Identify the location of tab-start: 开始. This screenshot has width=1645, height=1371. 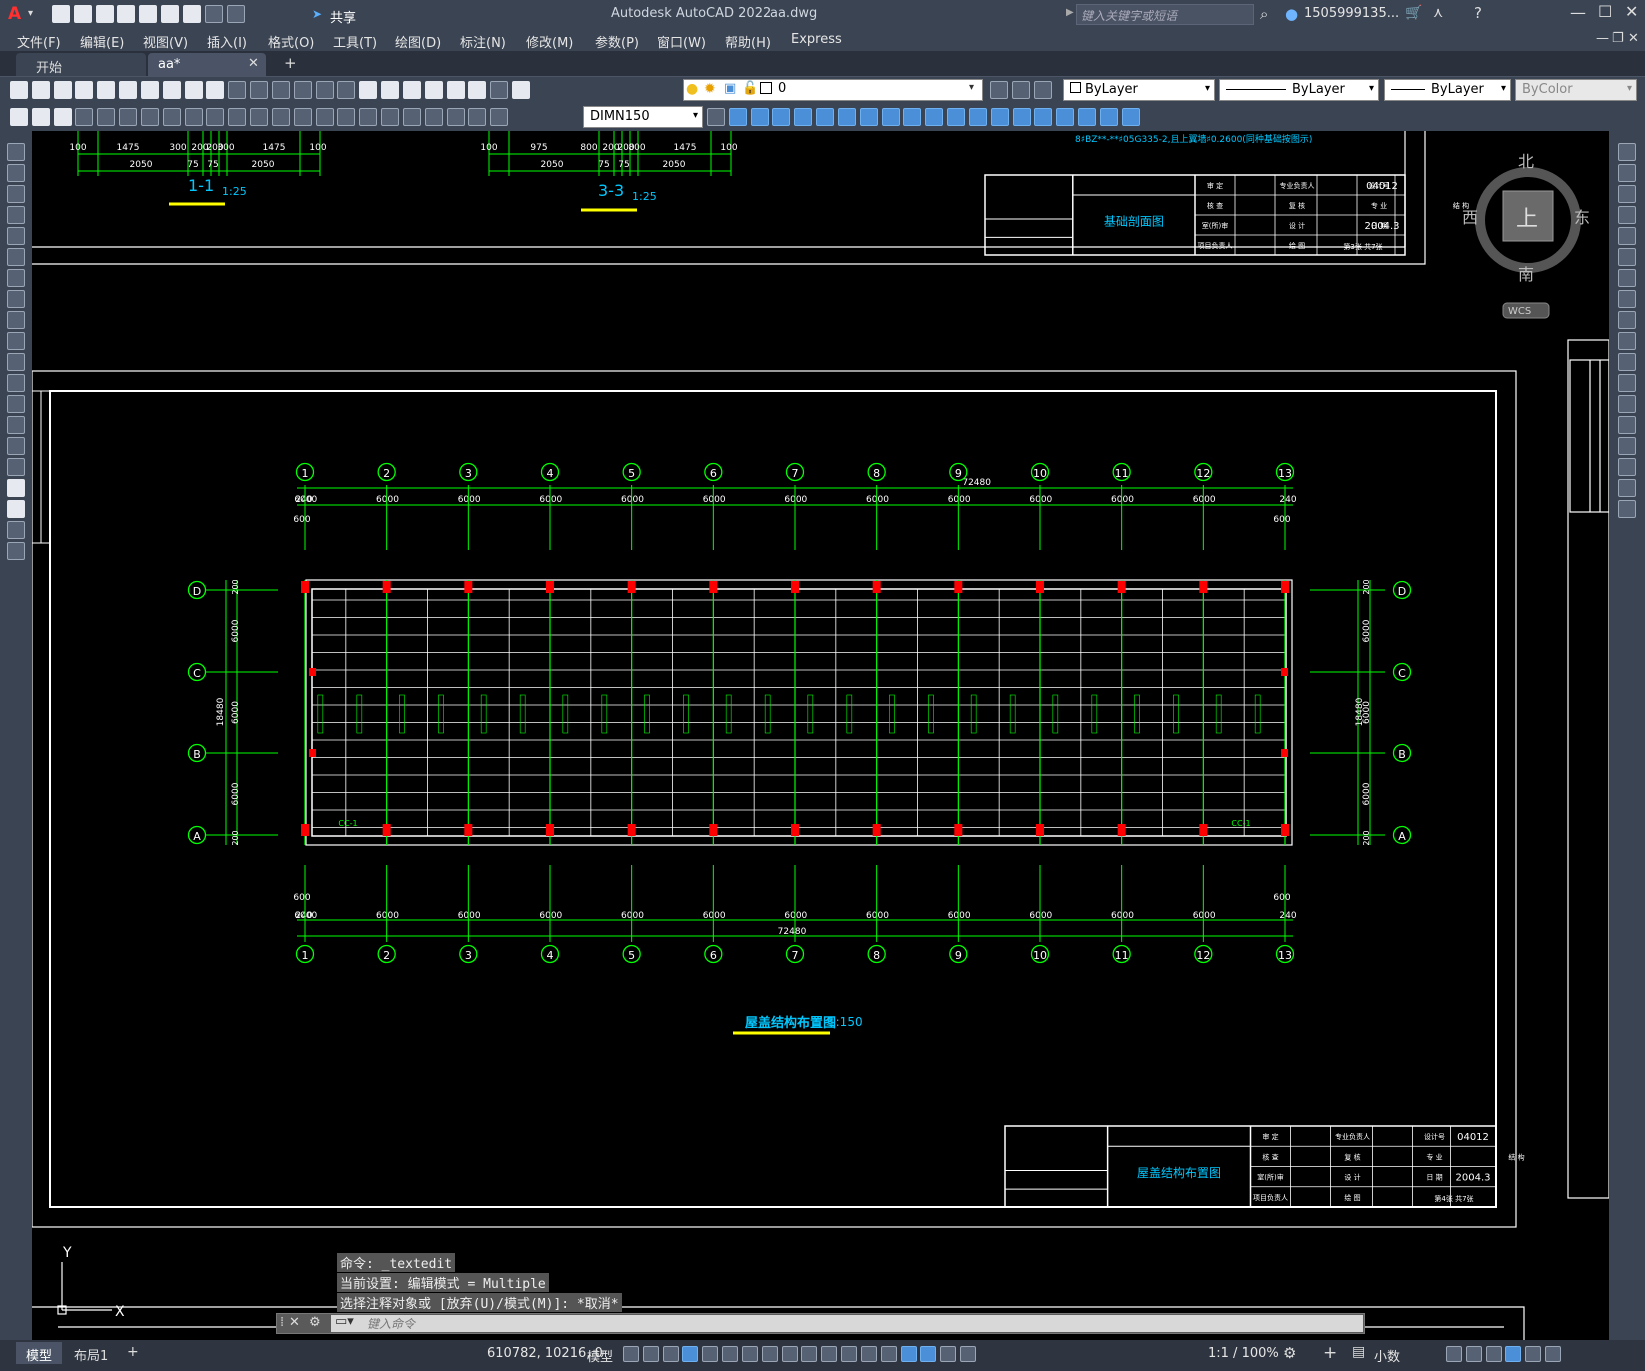
(81, 64).